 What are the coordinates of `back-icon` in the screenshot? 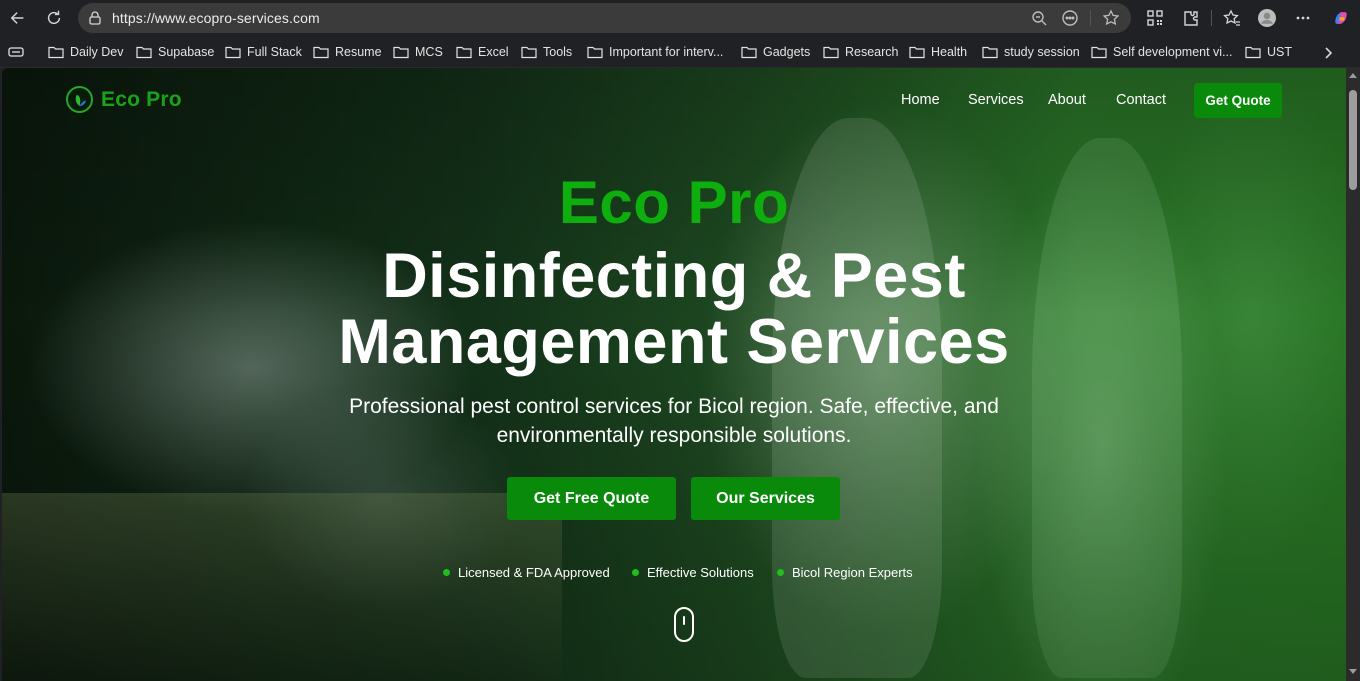 It's located at (18, 18).